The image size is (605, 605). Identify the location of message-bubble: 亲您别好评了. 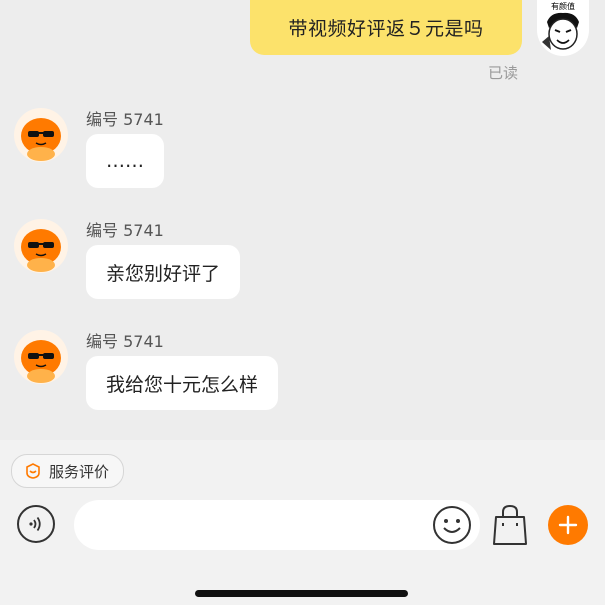
(163, 272).